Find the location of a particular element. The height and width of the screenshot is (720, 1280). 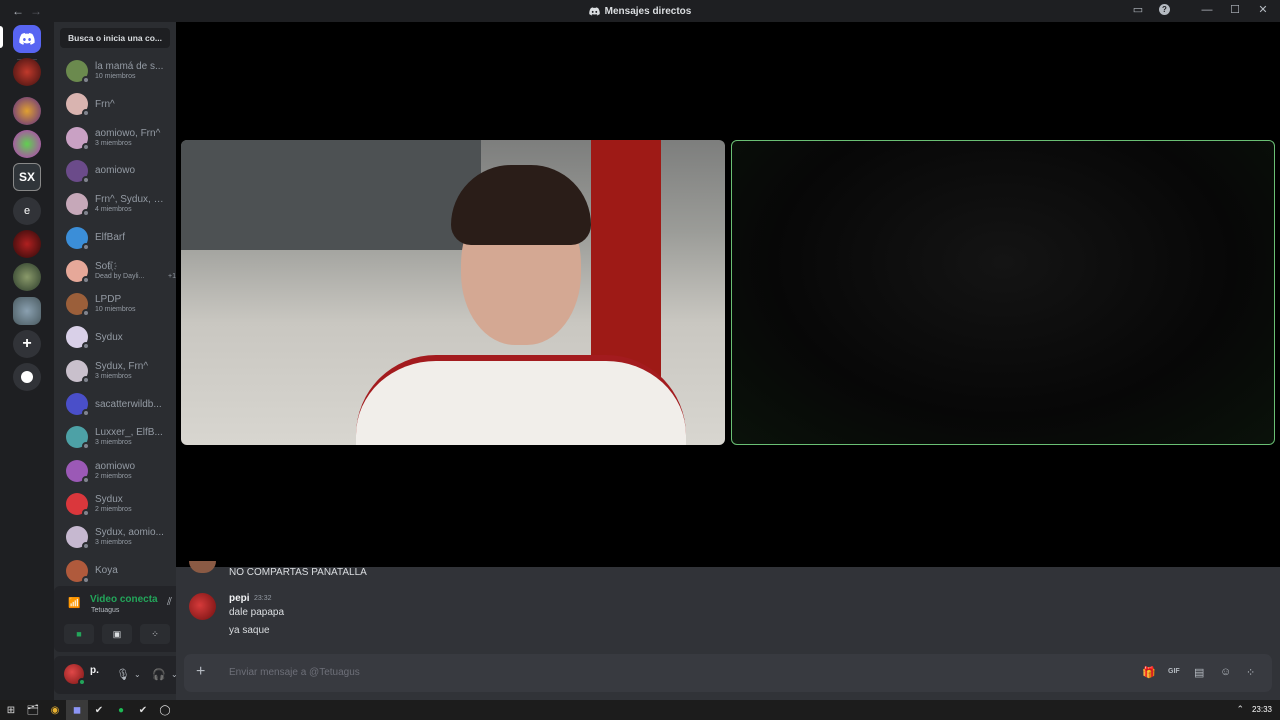

dm-subtitle: 10 miembros is located at coordinates (115, 310).